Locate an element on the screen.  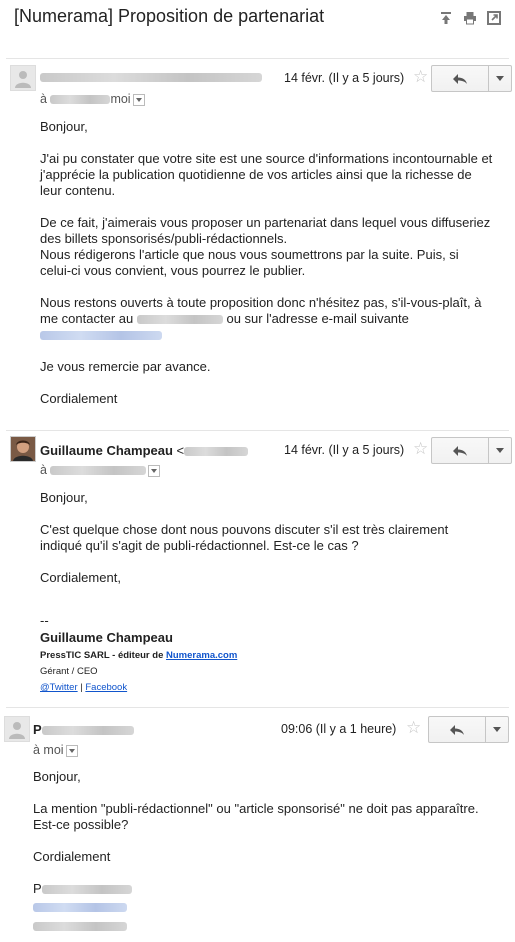
signature-name: Guillaume Champeau is located at coordinates (106, 637).